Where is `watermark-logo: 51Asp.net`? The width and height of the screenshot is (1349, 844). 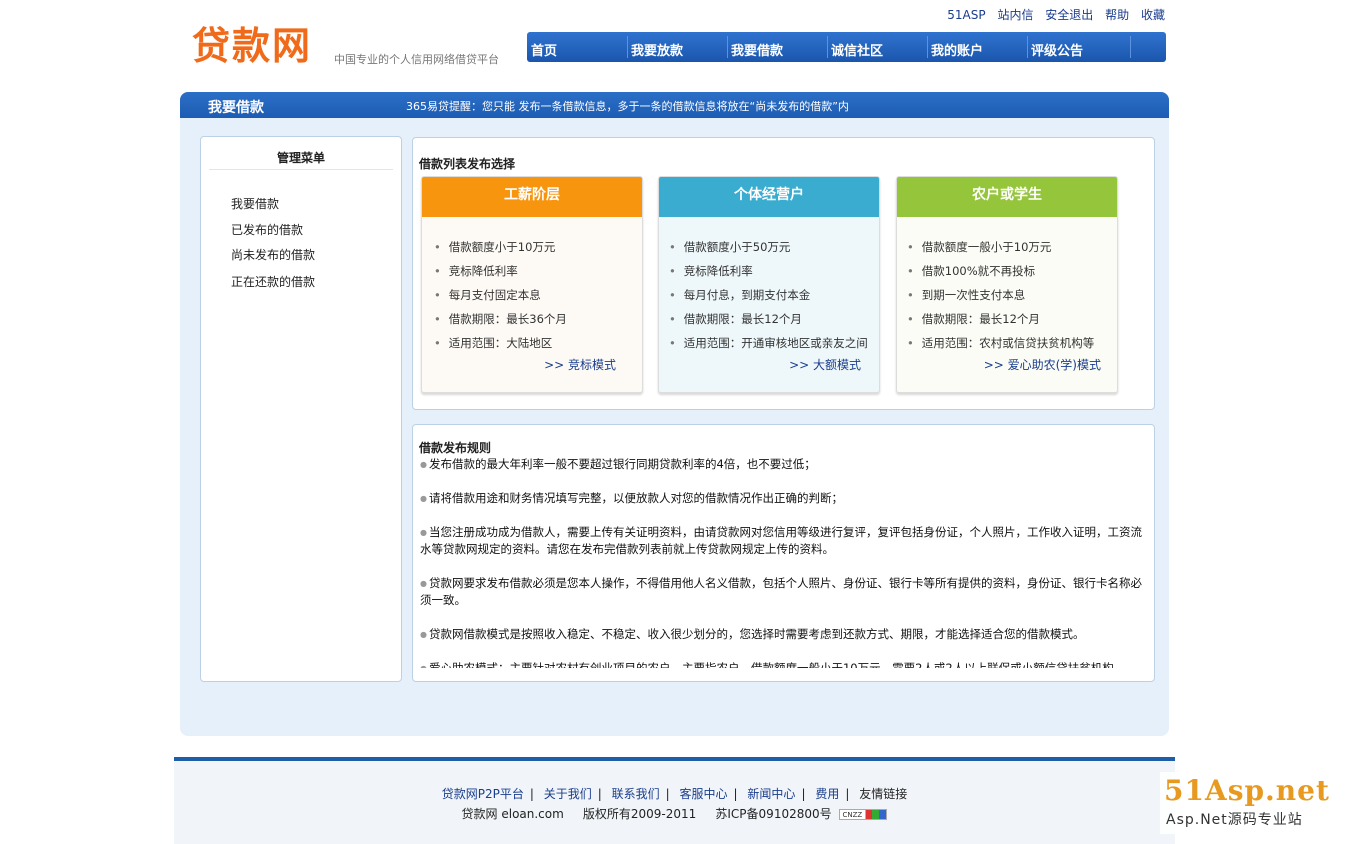
watermark-logo: 51Asp.net is located at coordinates (1247, 790).